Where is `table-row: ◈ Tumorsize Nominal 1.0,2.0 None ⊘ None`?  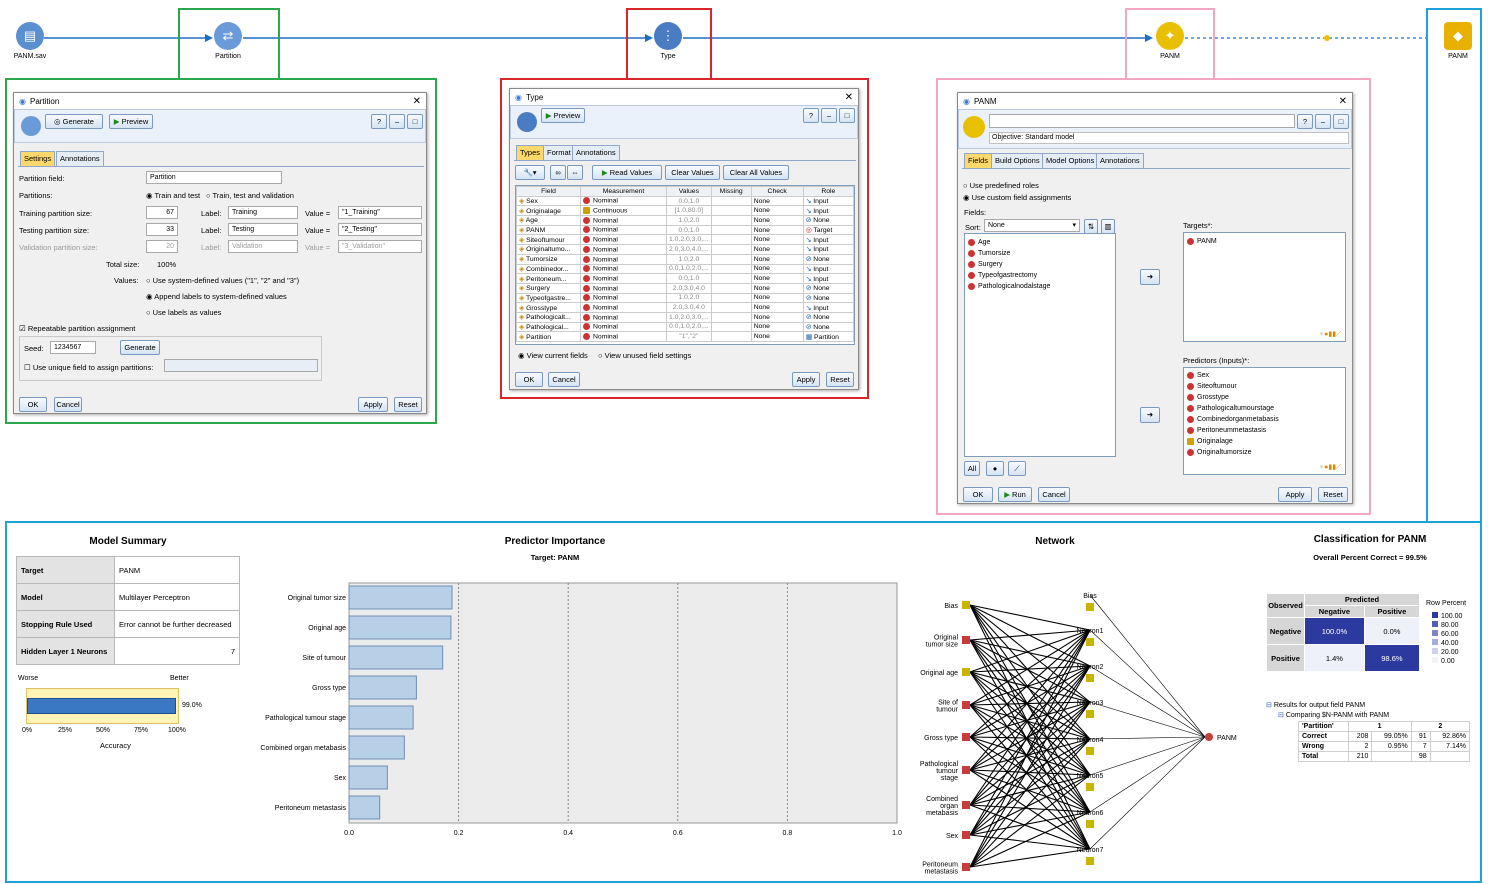 table-row: ◈ Tumorsize Nominal 1.0,2.0 None ⊘ None is located at coordinates (685, 259).